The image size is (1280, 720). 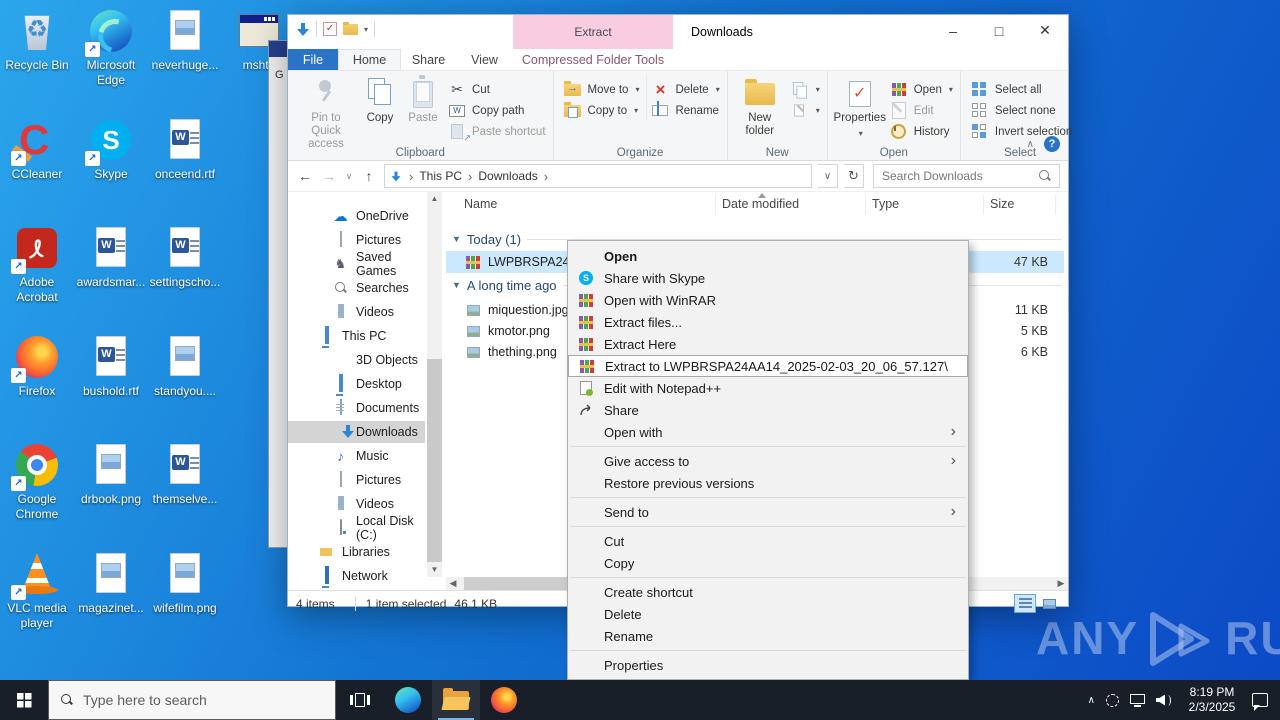 I want to click on desktop-icon-google-chrome: ↗ Google Chrome, so click(x=37, y=482).